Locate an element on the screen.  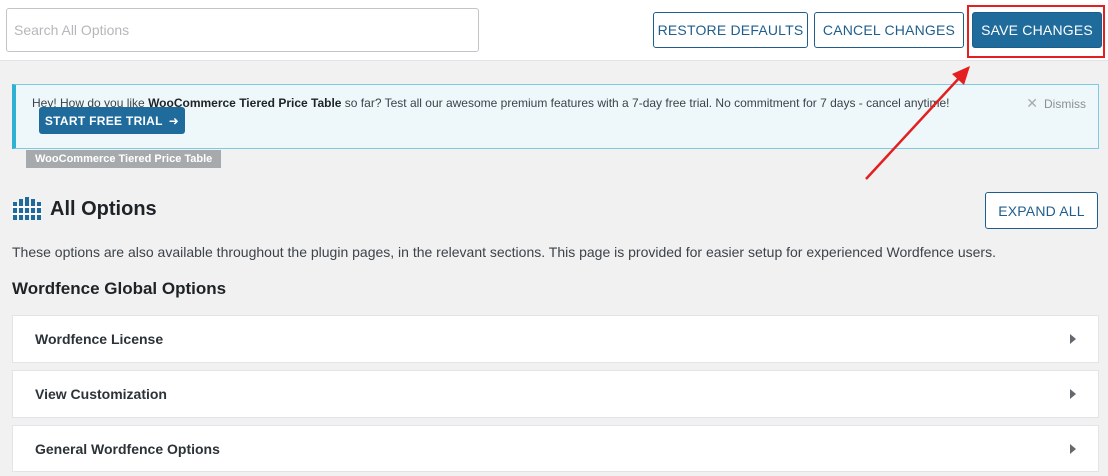
cancel-changes-button: CANCEL CHANGES is located at coordinates (889, 30).